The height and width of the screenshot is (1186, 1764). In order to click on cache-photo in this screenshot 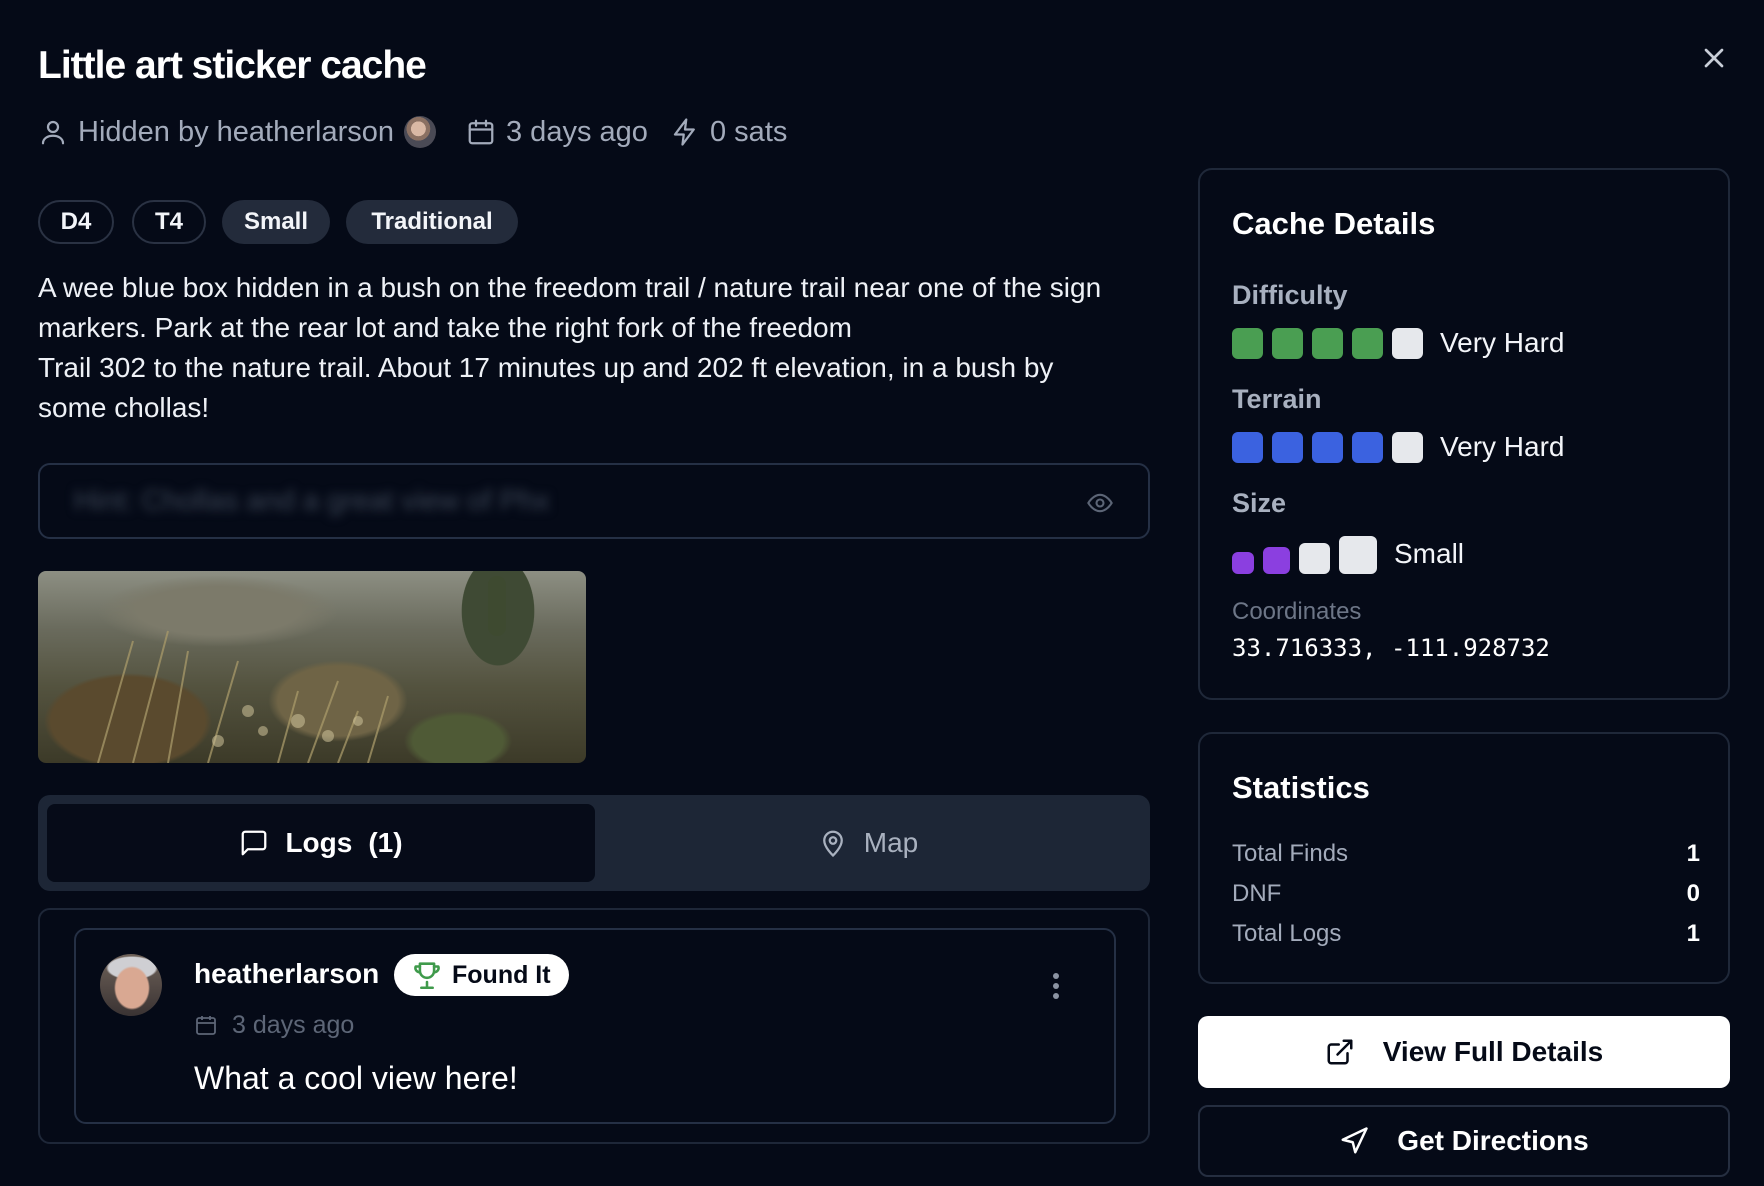, I will do `click(312, 667)`.